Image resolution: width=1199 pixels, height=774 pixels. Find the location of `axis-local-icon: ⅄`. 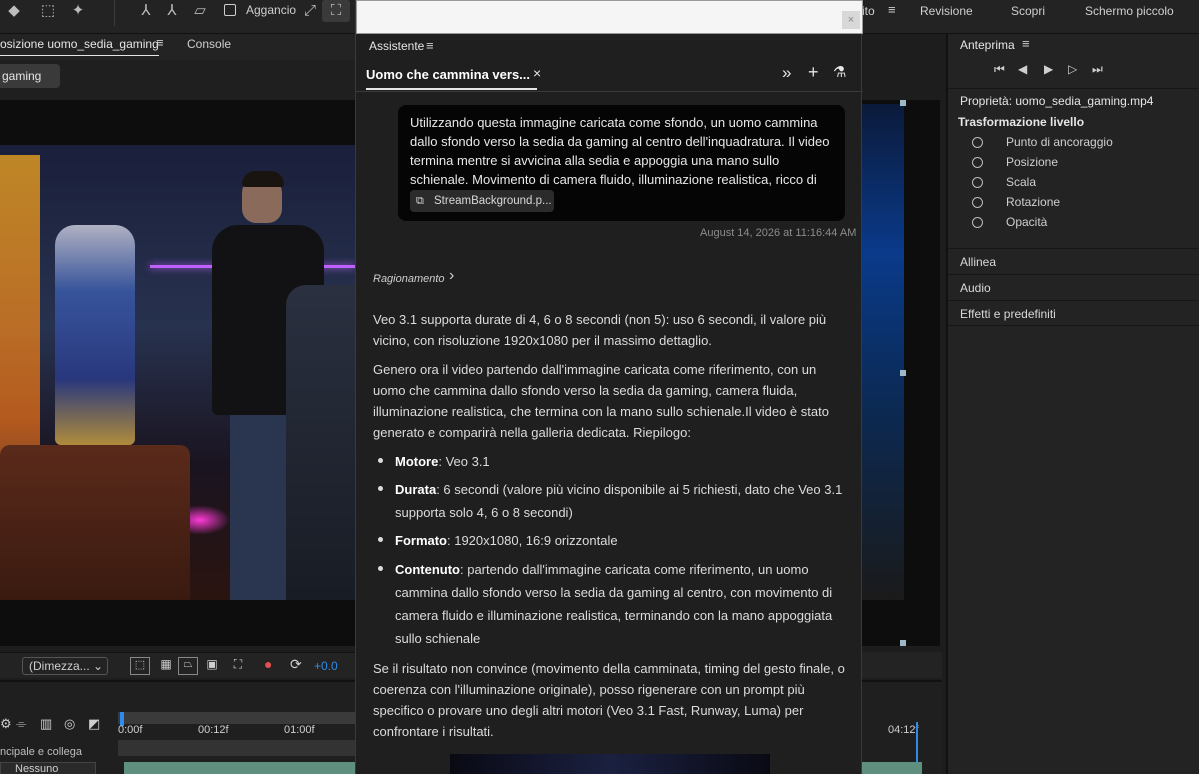

axis-local-icon: ⅄ is located at coordinates (172, 11).